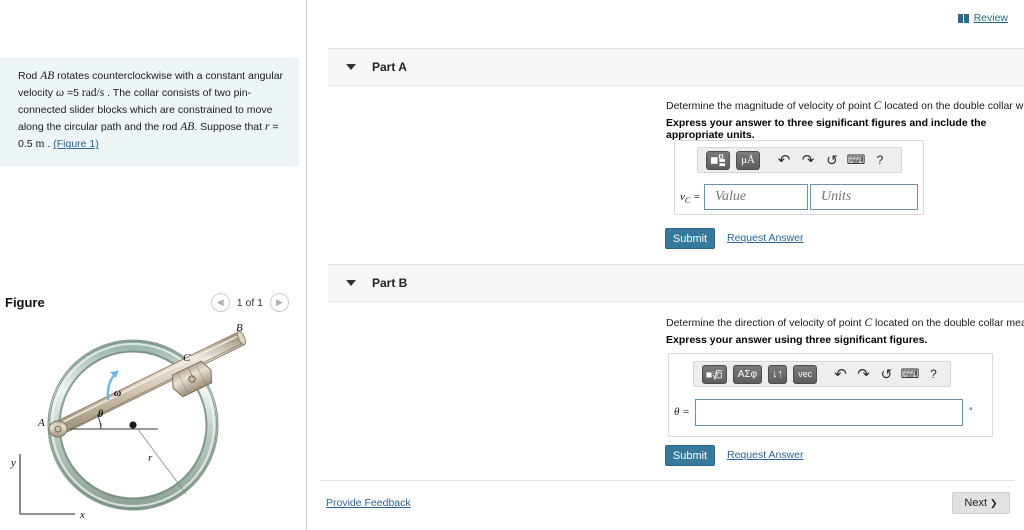 The width and height of the screenshot is (1024, 530). I want to click on footer-divider, so click(667, 480).